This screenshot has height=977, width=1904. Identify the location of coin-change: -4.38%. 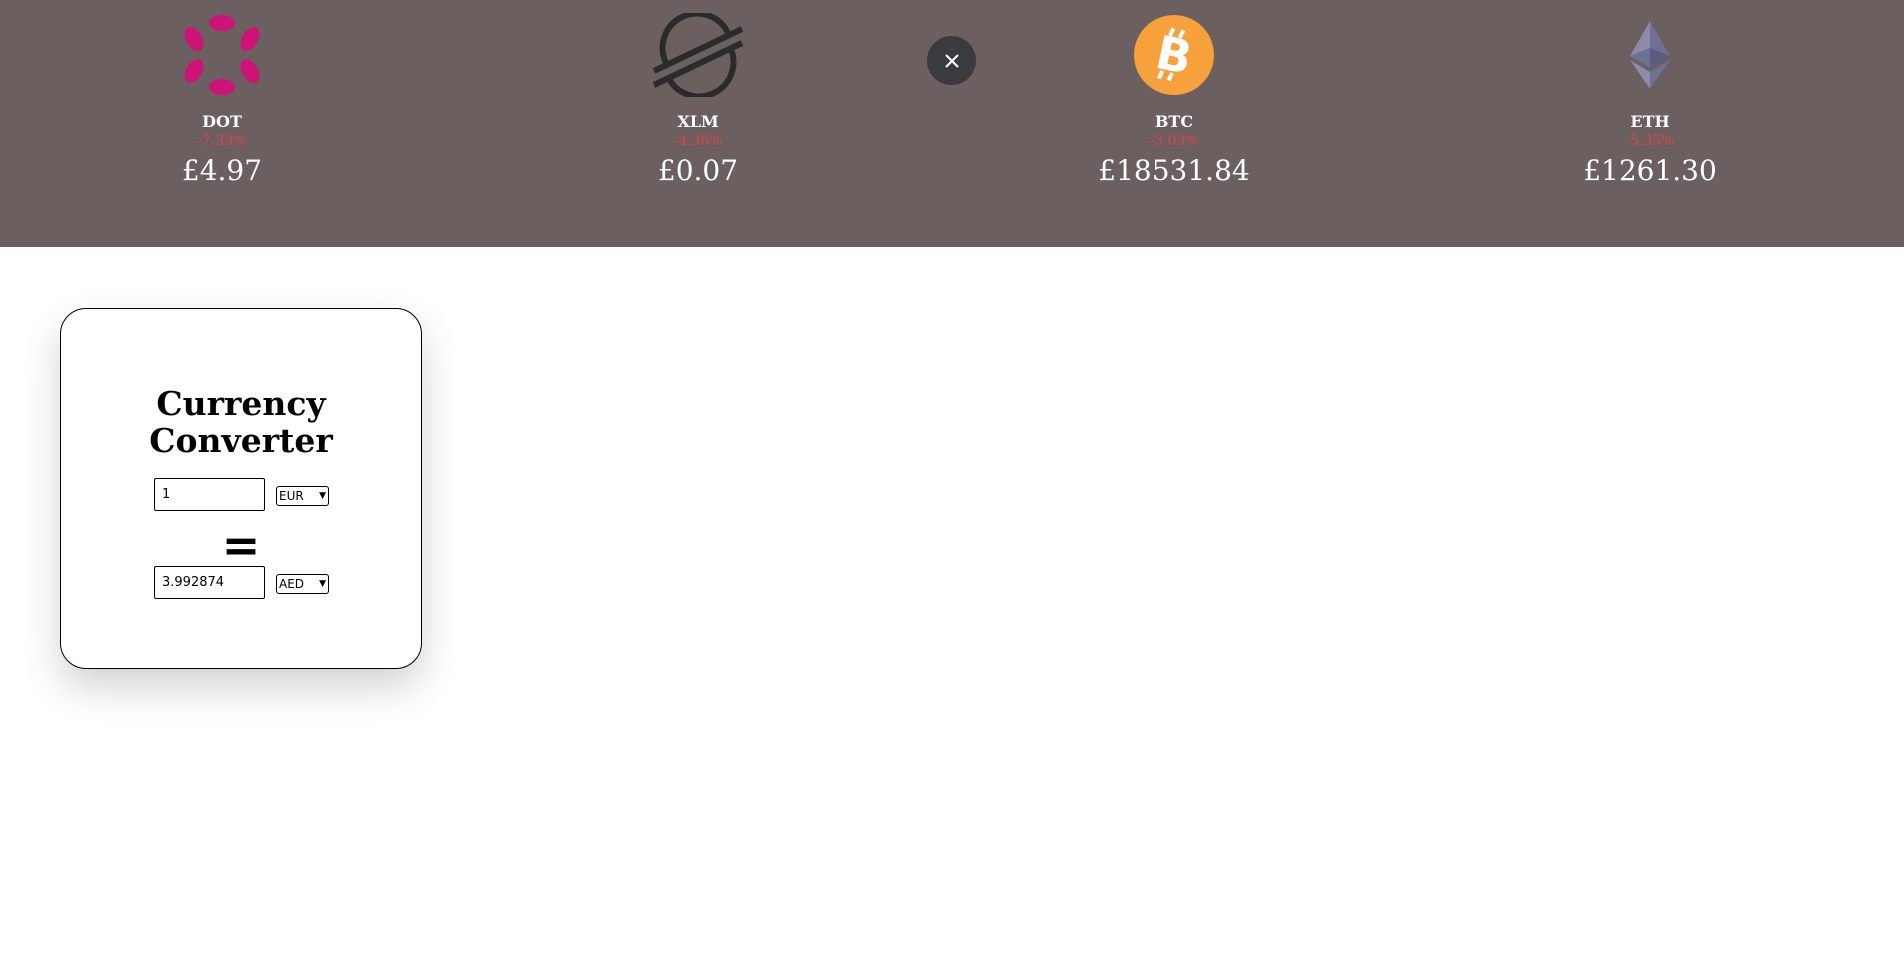
(698, 141).